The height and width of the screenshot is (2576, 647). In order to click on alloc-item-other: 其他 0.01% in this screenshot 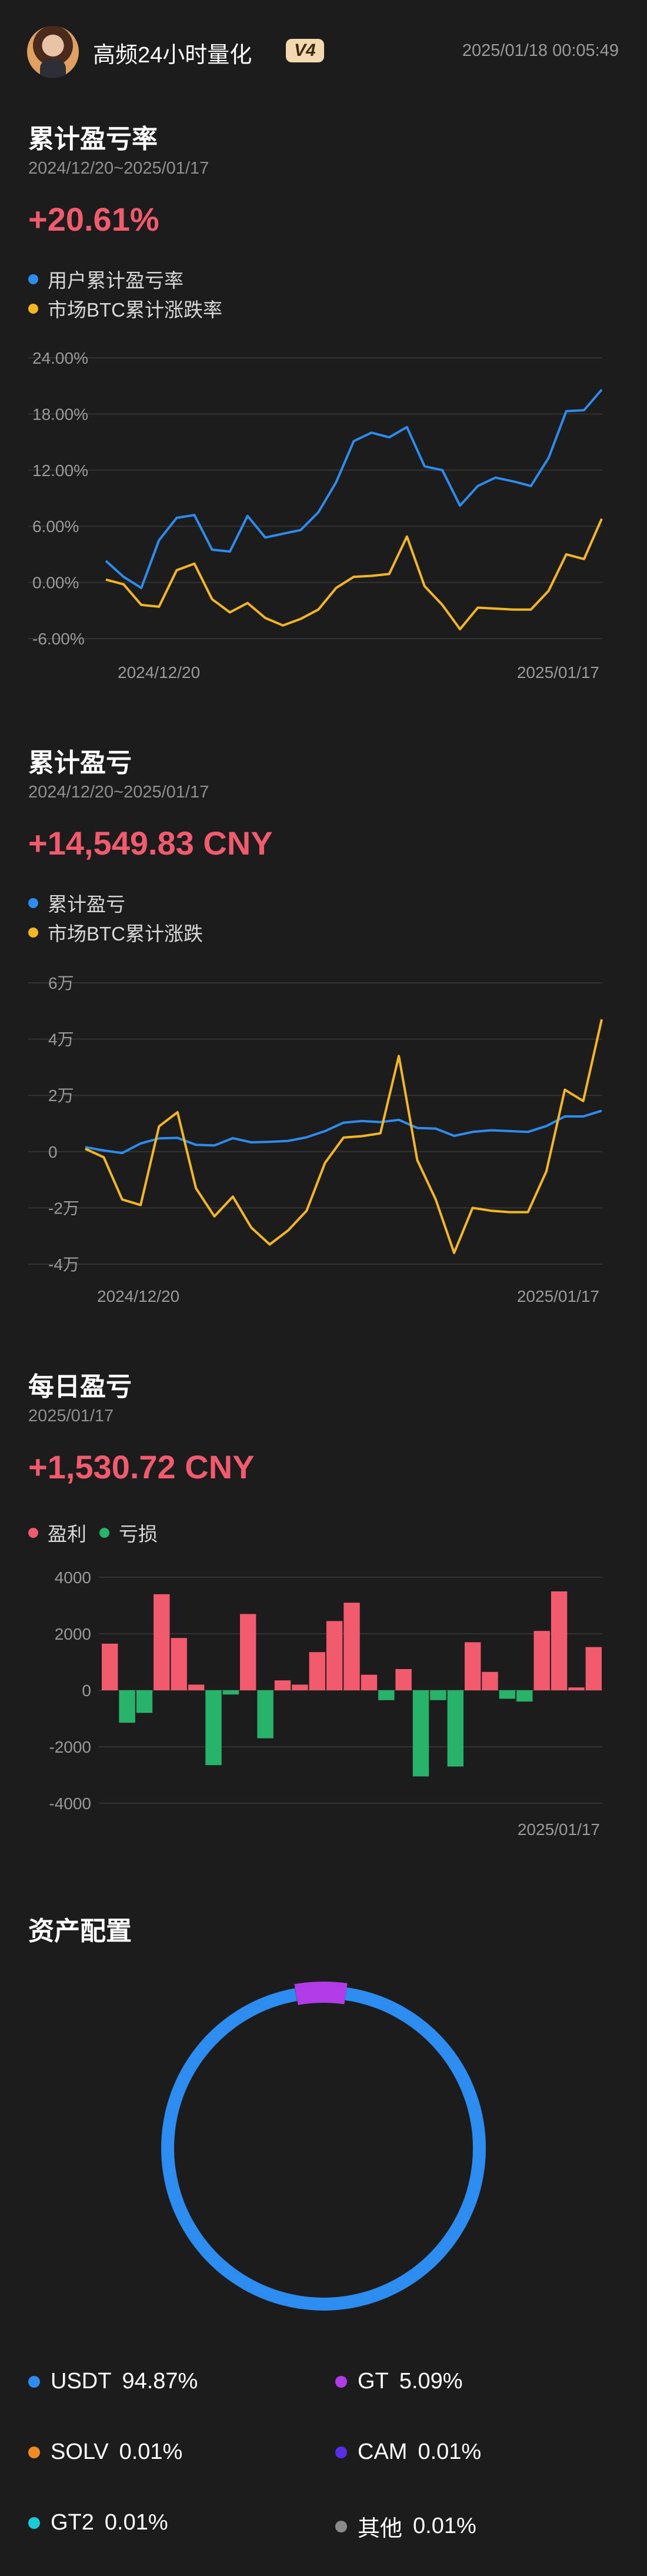, I will do `click(405, 2526)`.